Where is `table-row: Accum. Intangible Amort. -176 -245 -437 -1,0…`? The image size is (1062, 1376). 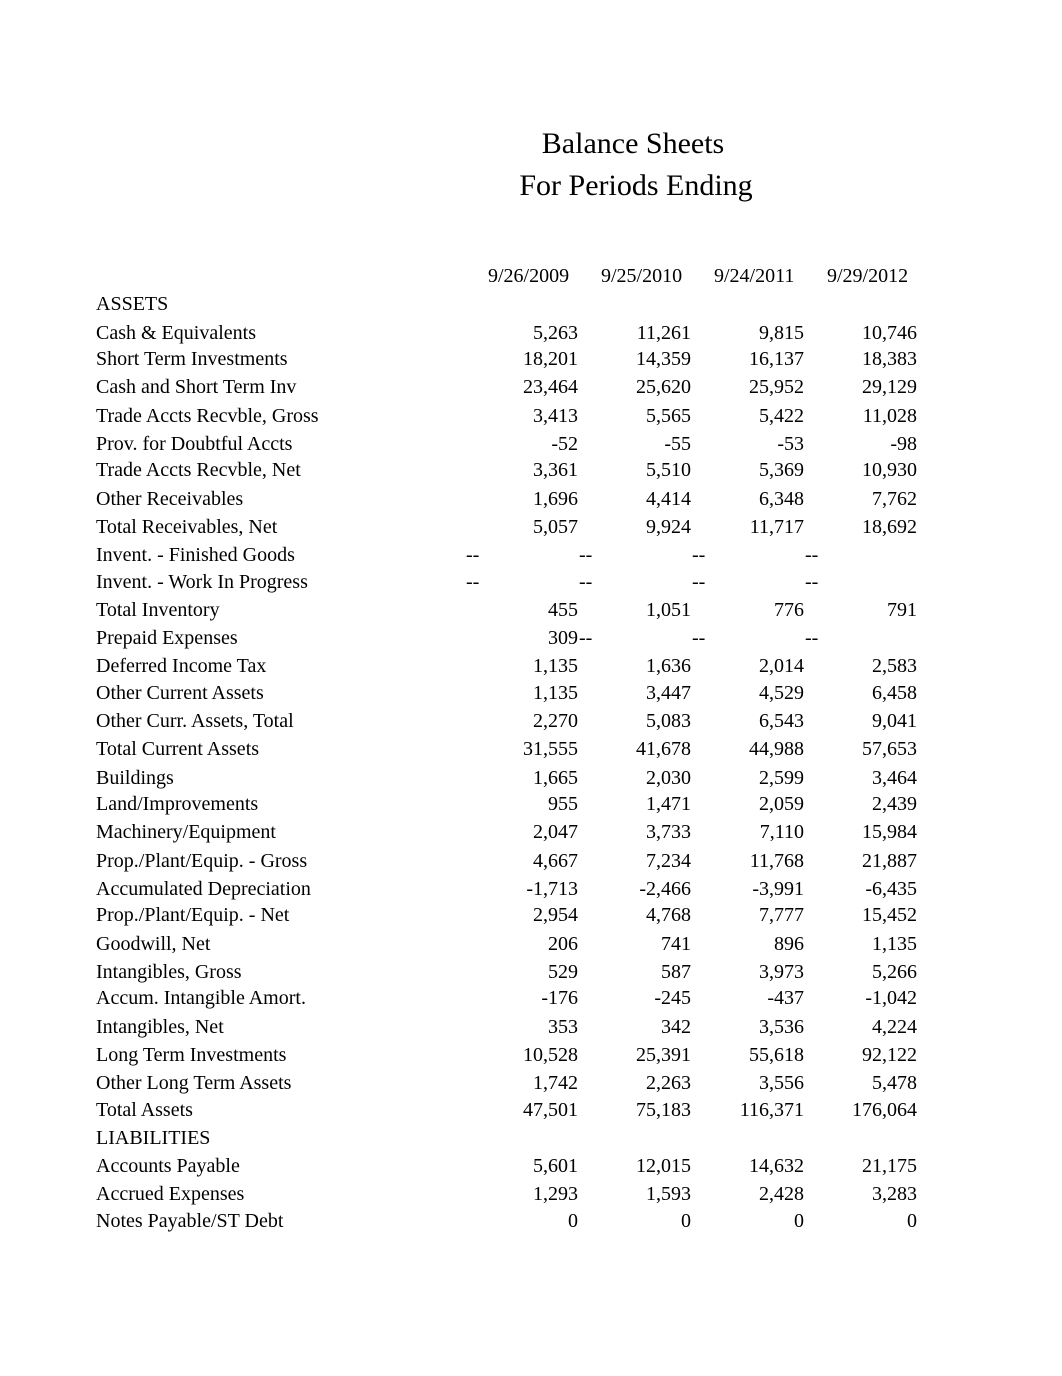
table-row: Accum. Intangible Amort. -176 -245 -437 -1,0… is located at coordinates (531, 998).